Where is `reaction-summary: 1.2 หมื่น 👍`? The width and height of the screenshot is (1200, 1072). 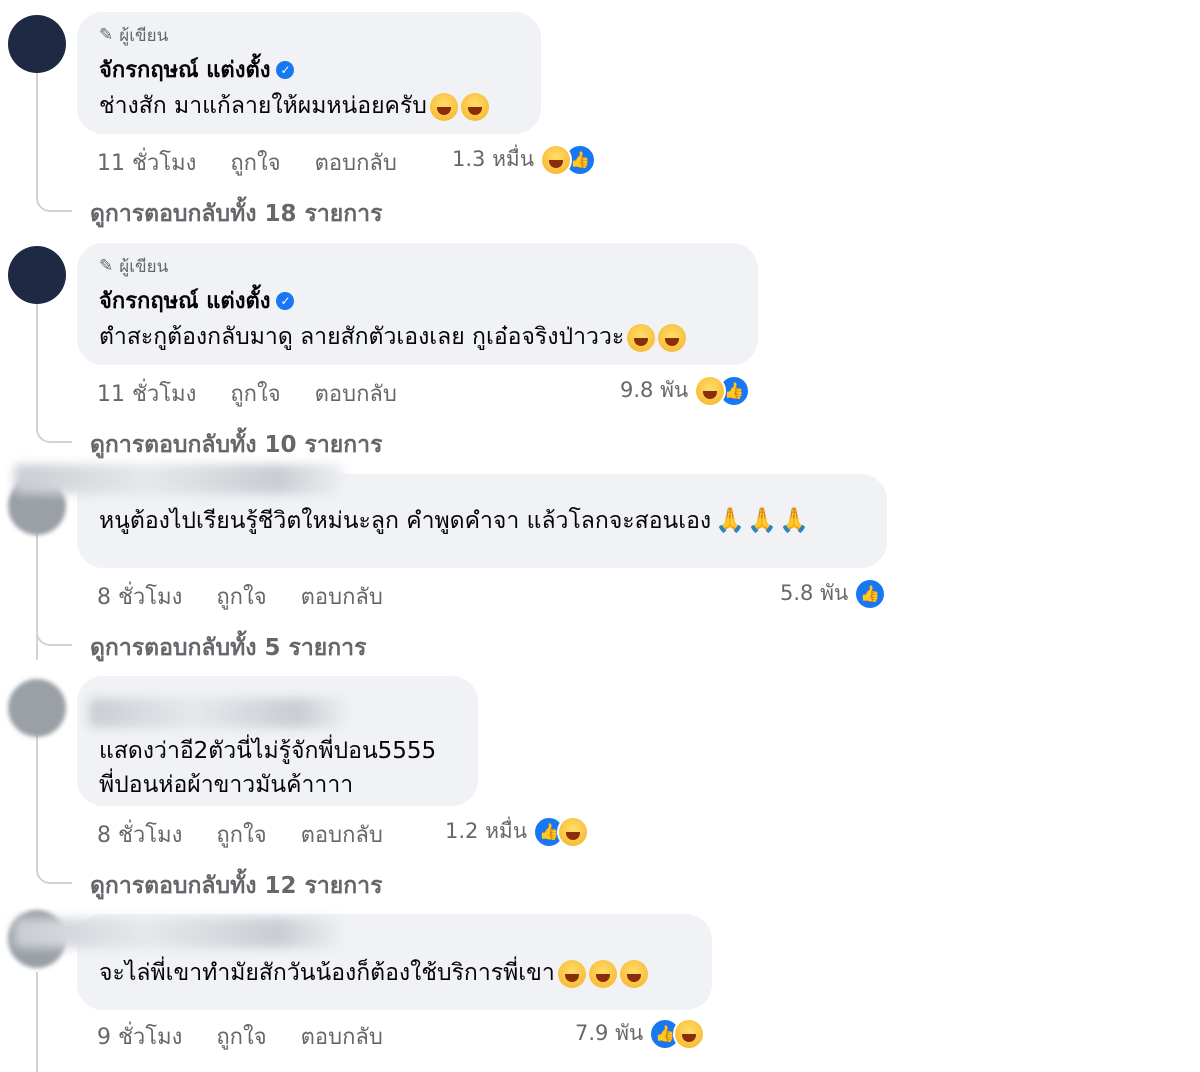
reaction-summary: 1.2 หมื่น 👍 is located at coordinates (517, 831).